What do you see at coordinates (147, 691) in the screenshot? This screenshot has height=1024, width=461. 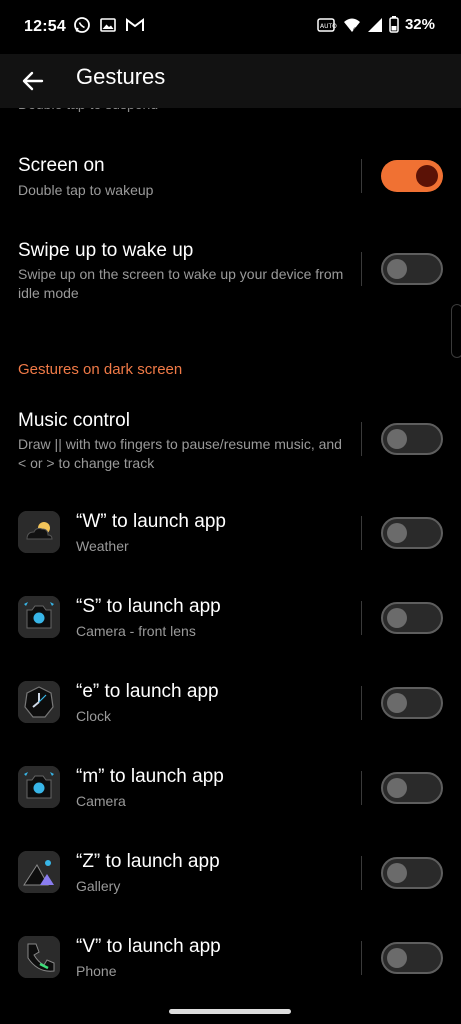 I see `gesture-title: “e” to launch app` at bounding box center [147, 691].